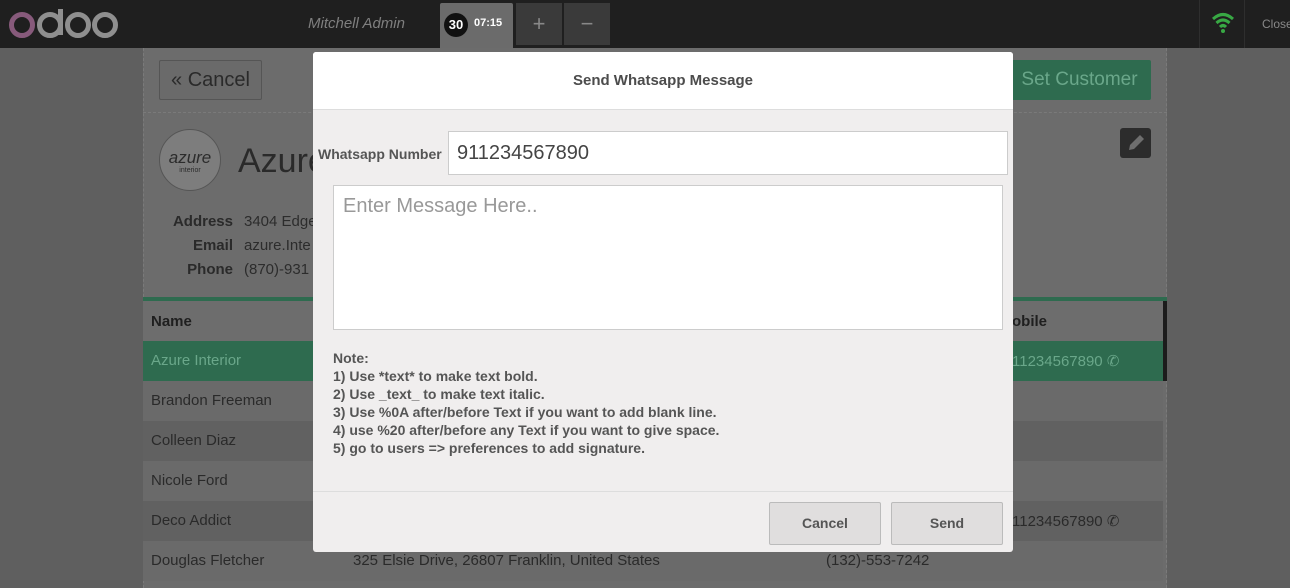 The image size is (1290, 588). I want to click on order-number-badge: 30, so click(456, 25).